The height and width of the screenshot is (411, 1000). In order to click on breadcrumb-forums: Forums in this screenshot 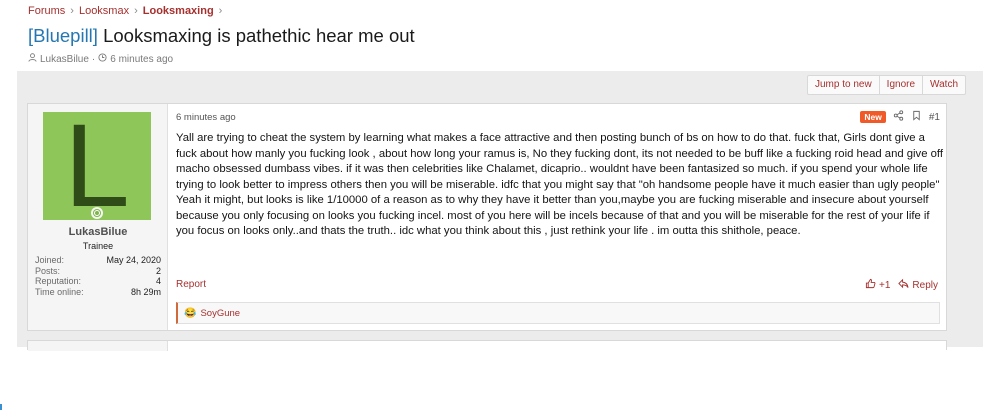, I will do `click(46, 11)`.